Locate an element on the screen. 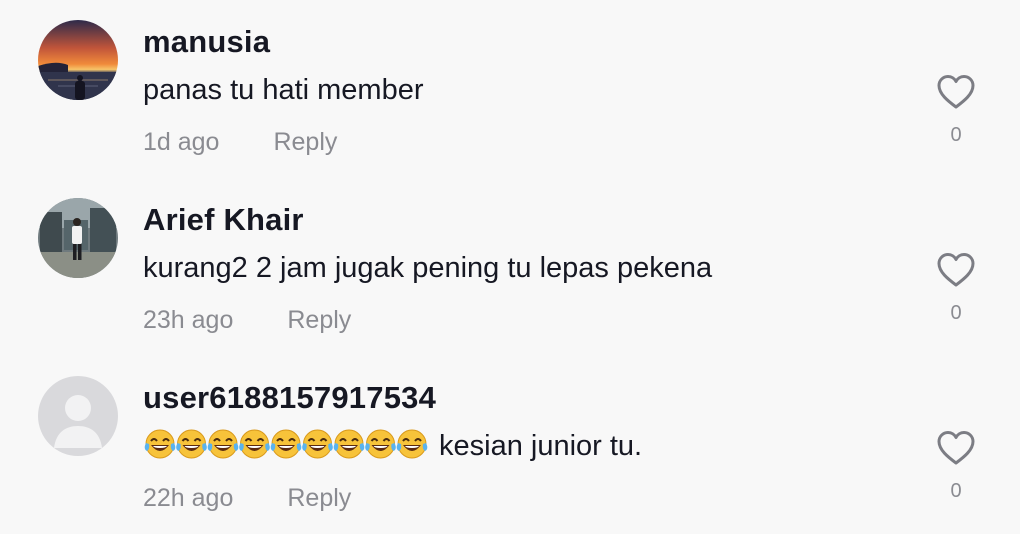 This screenshot has height=534, width=1020. comment-text: kesian junior tu. is located at coordinates (392, 446).